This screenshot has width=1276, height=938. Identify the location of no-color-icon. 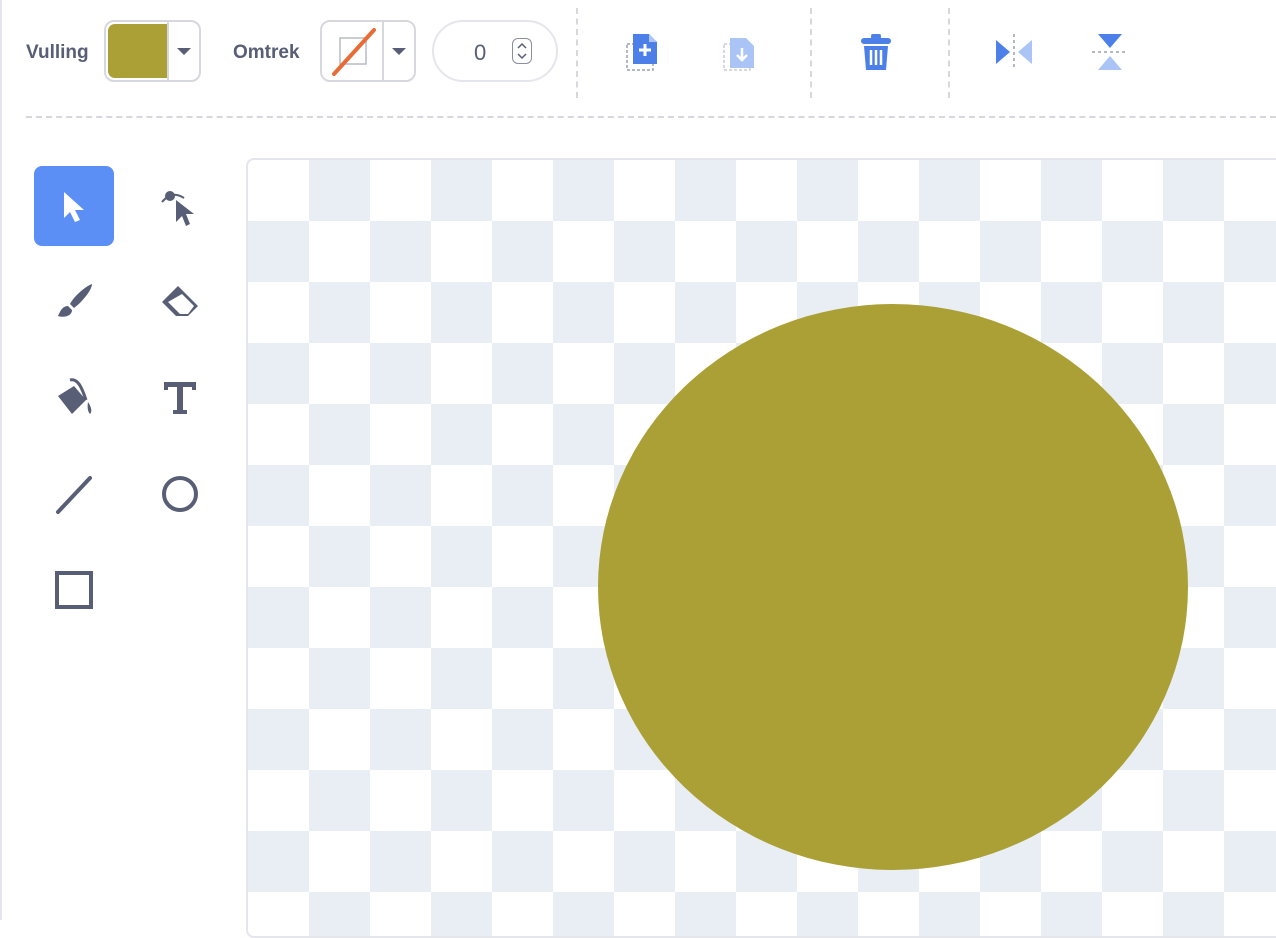
(354, 52).